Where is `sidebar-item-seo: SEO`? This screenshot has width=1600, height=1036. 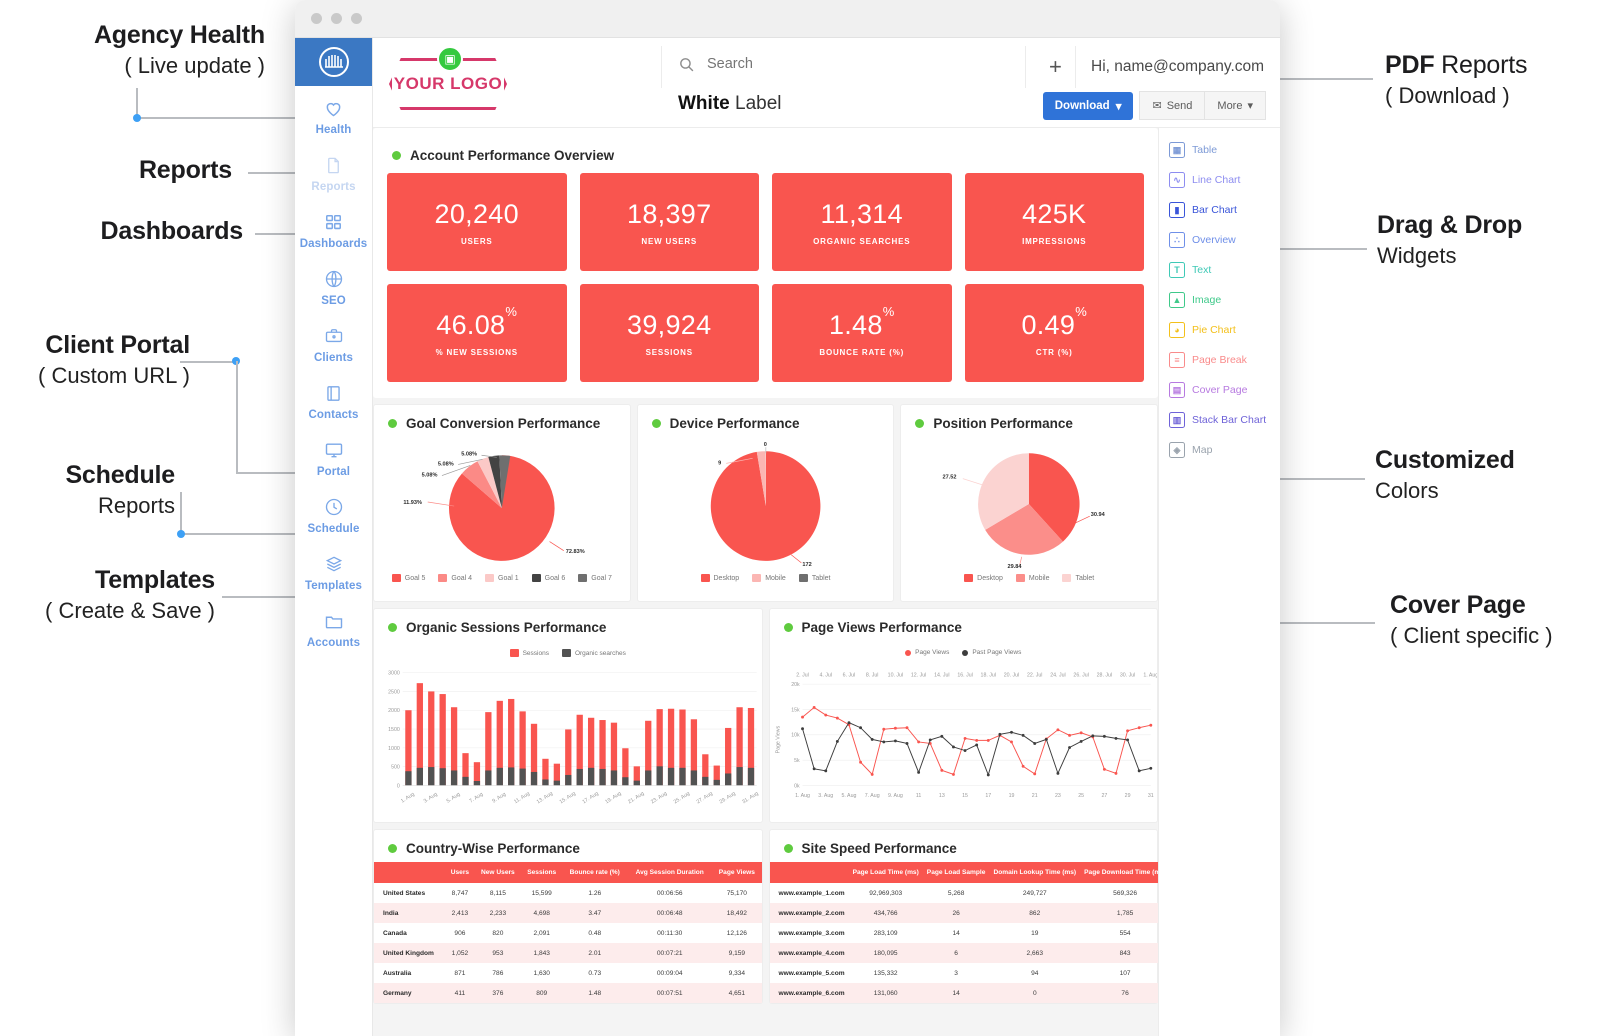 sidebar-item-seo: SEO is located at coordinates (333, 285).